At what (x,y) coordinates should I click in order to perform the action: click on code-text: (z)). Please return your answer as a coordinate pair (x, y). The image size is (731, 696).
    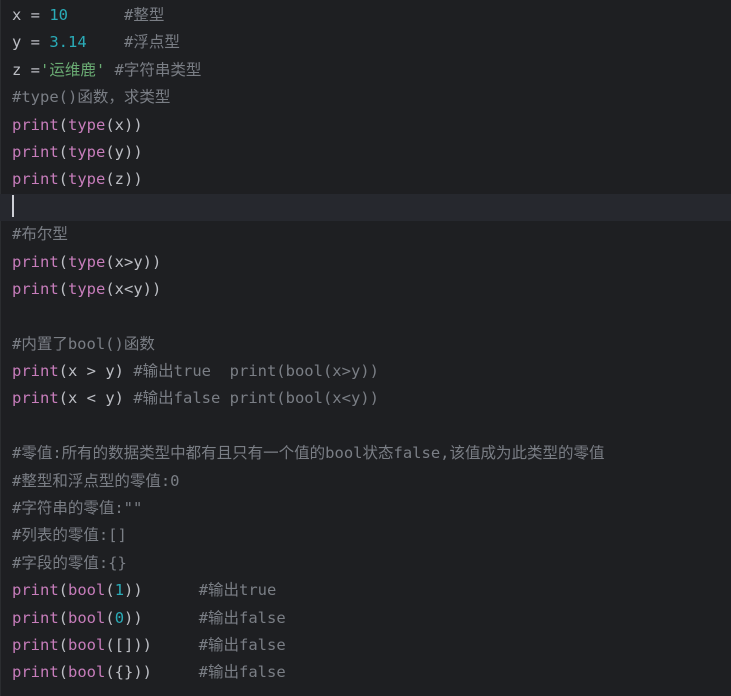
    Looking at the image, I should click on (124, 179).